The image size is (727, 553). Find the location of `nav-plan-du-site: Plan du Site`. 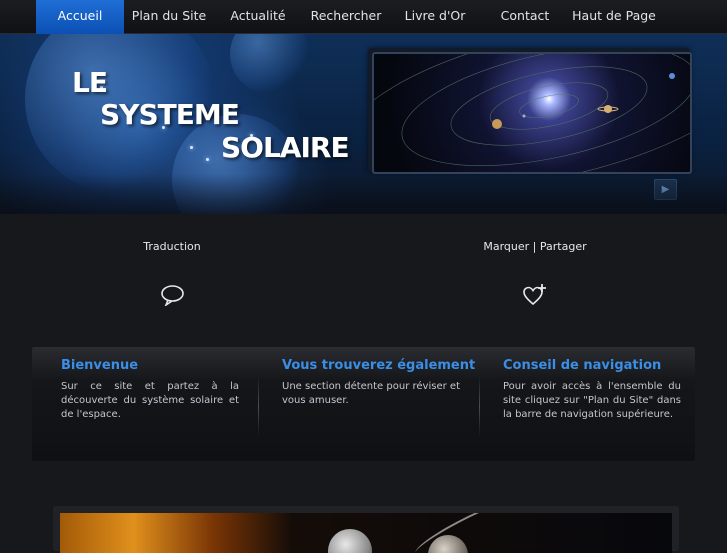

nav-plan-du-site: Plan du Site is located at coordinates (169, 16).